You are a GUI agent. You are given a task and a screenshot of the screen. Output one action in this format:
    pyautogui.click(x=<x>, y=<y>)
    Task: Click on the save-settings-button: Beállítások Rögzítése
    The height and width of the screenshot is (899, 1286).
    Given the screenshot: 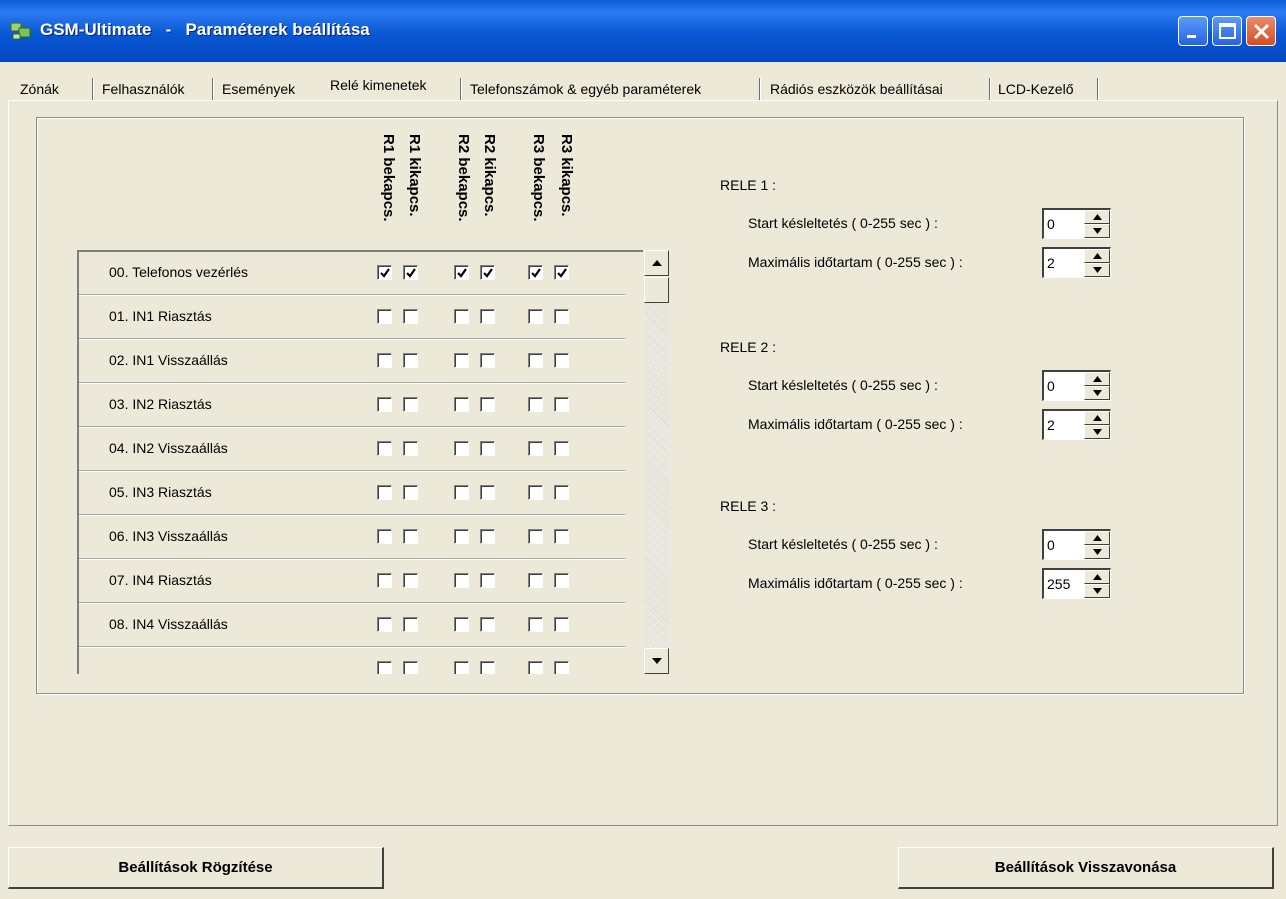 What is the action you would take?
    pyautogui.click(x=196, y=868)
    